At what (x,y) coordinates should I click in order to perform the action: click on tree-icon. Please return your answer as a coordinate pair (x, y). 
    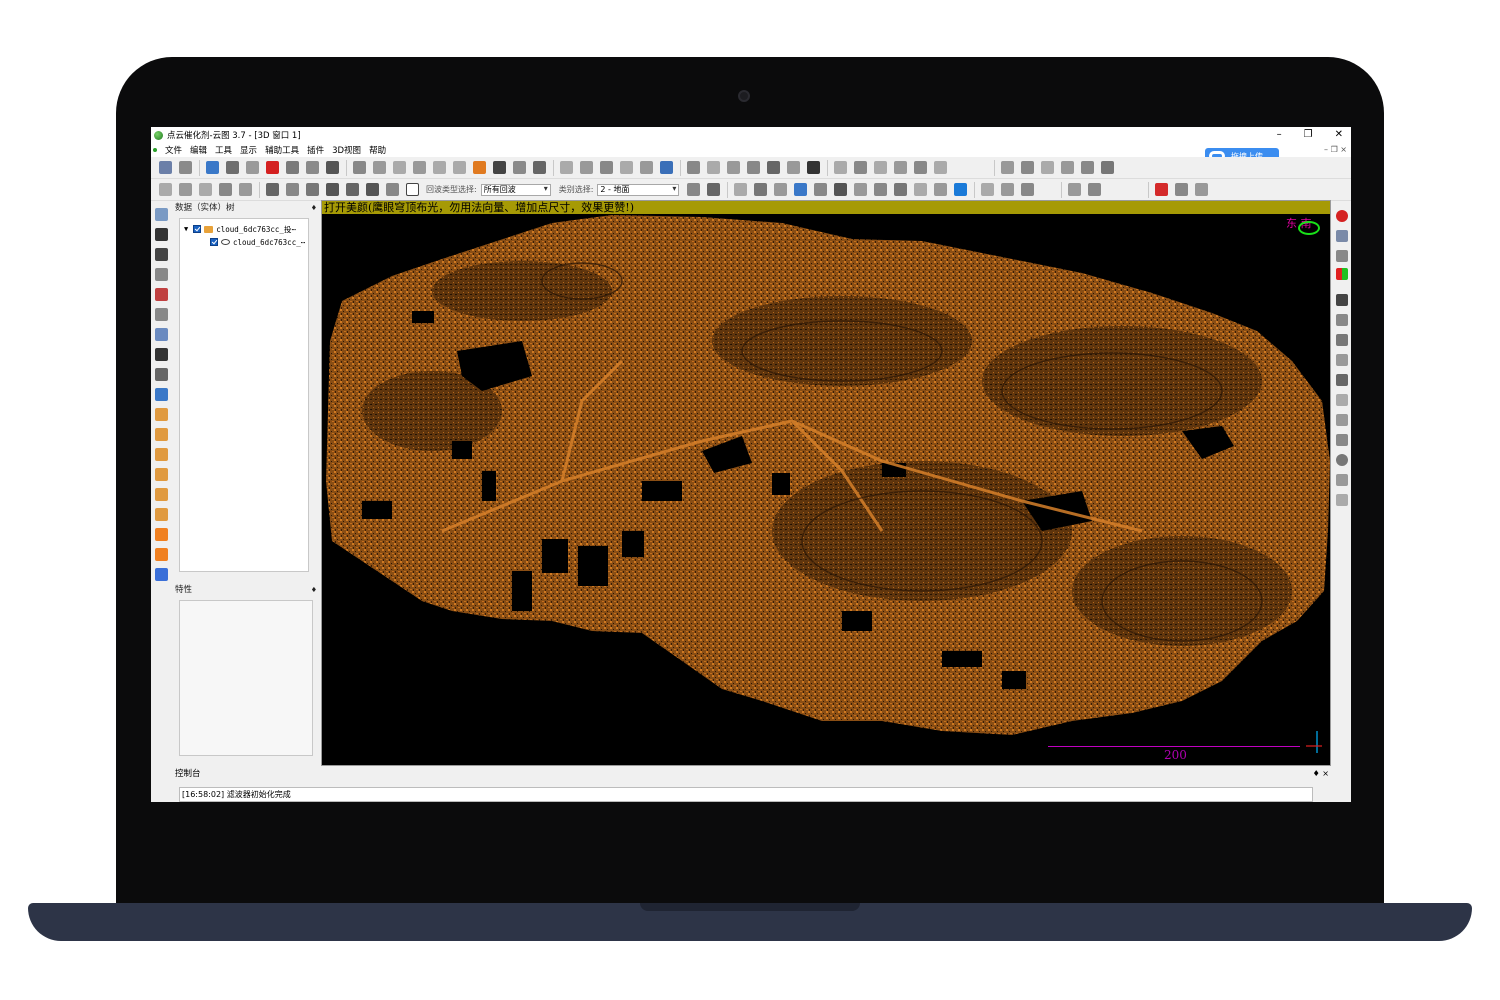
    Looking at the image, I should click on (861, 189).